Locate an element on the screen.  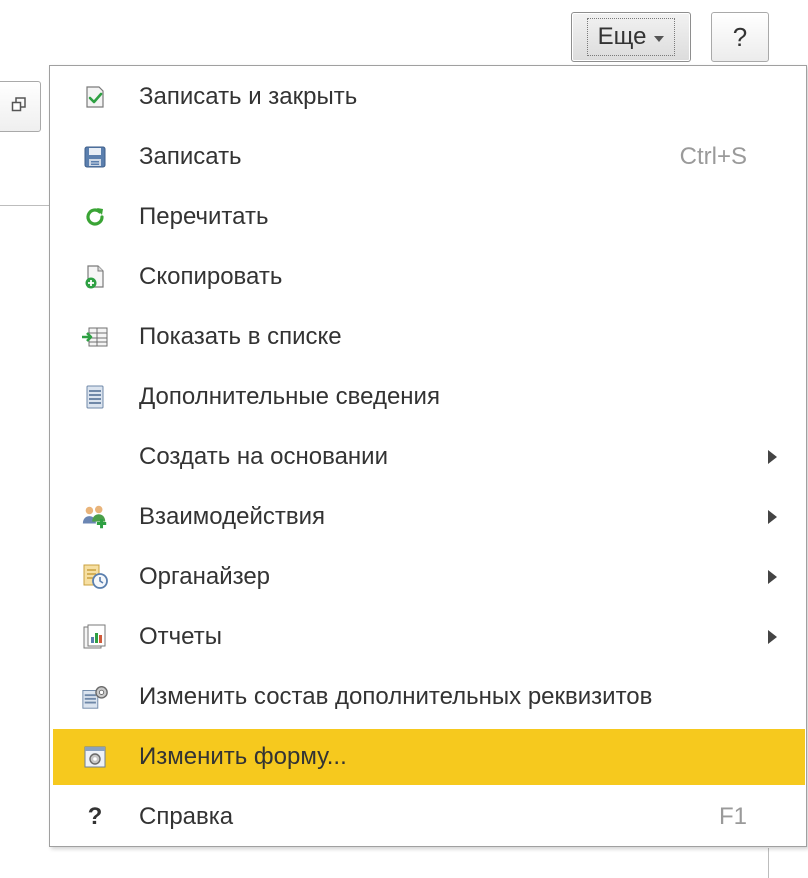
interactions-users-icon is located at coordinates (95, 517).